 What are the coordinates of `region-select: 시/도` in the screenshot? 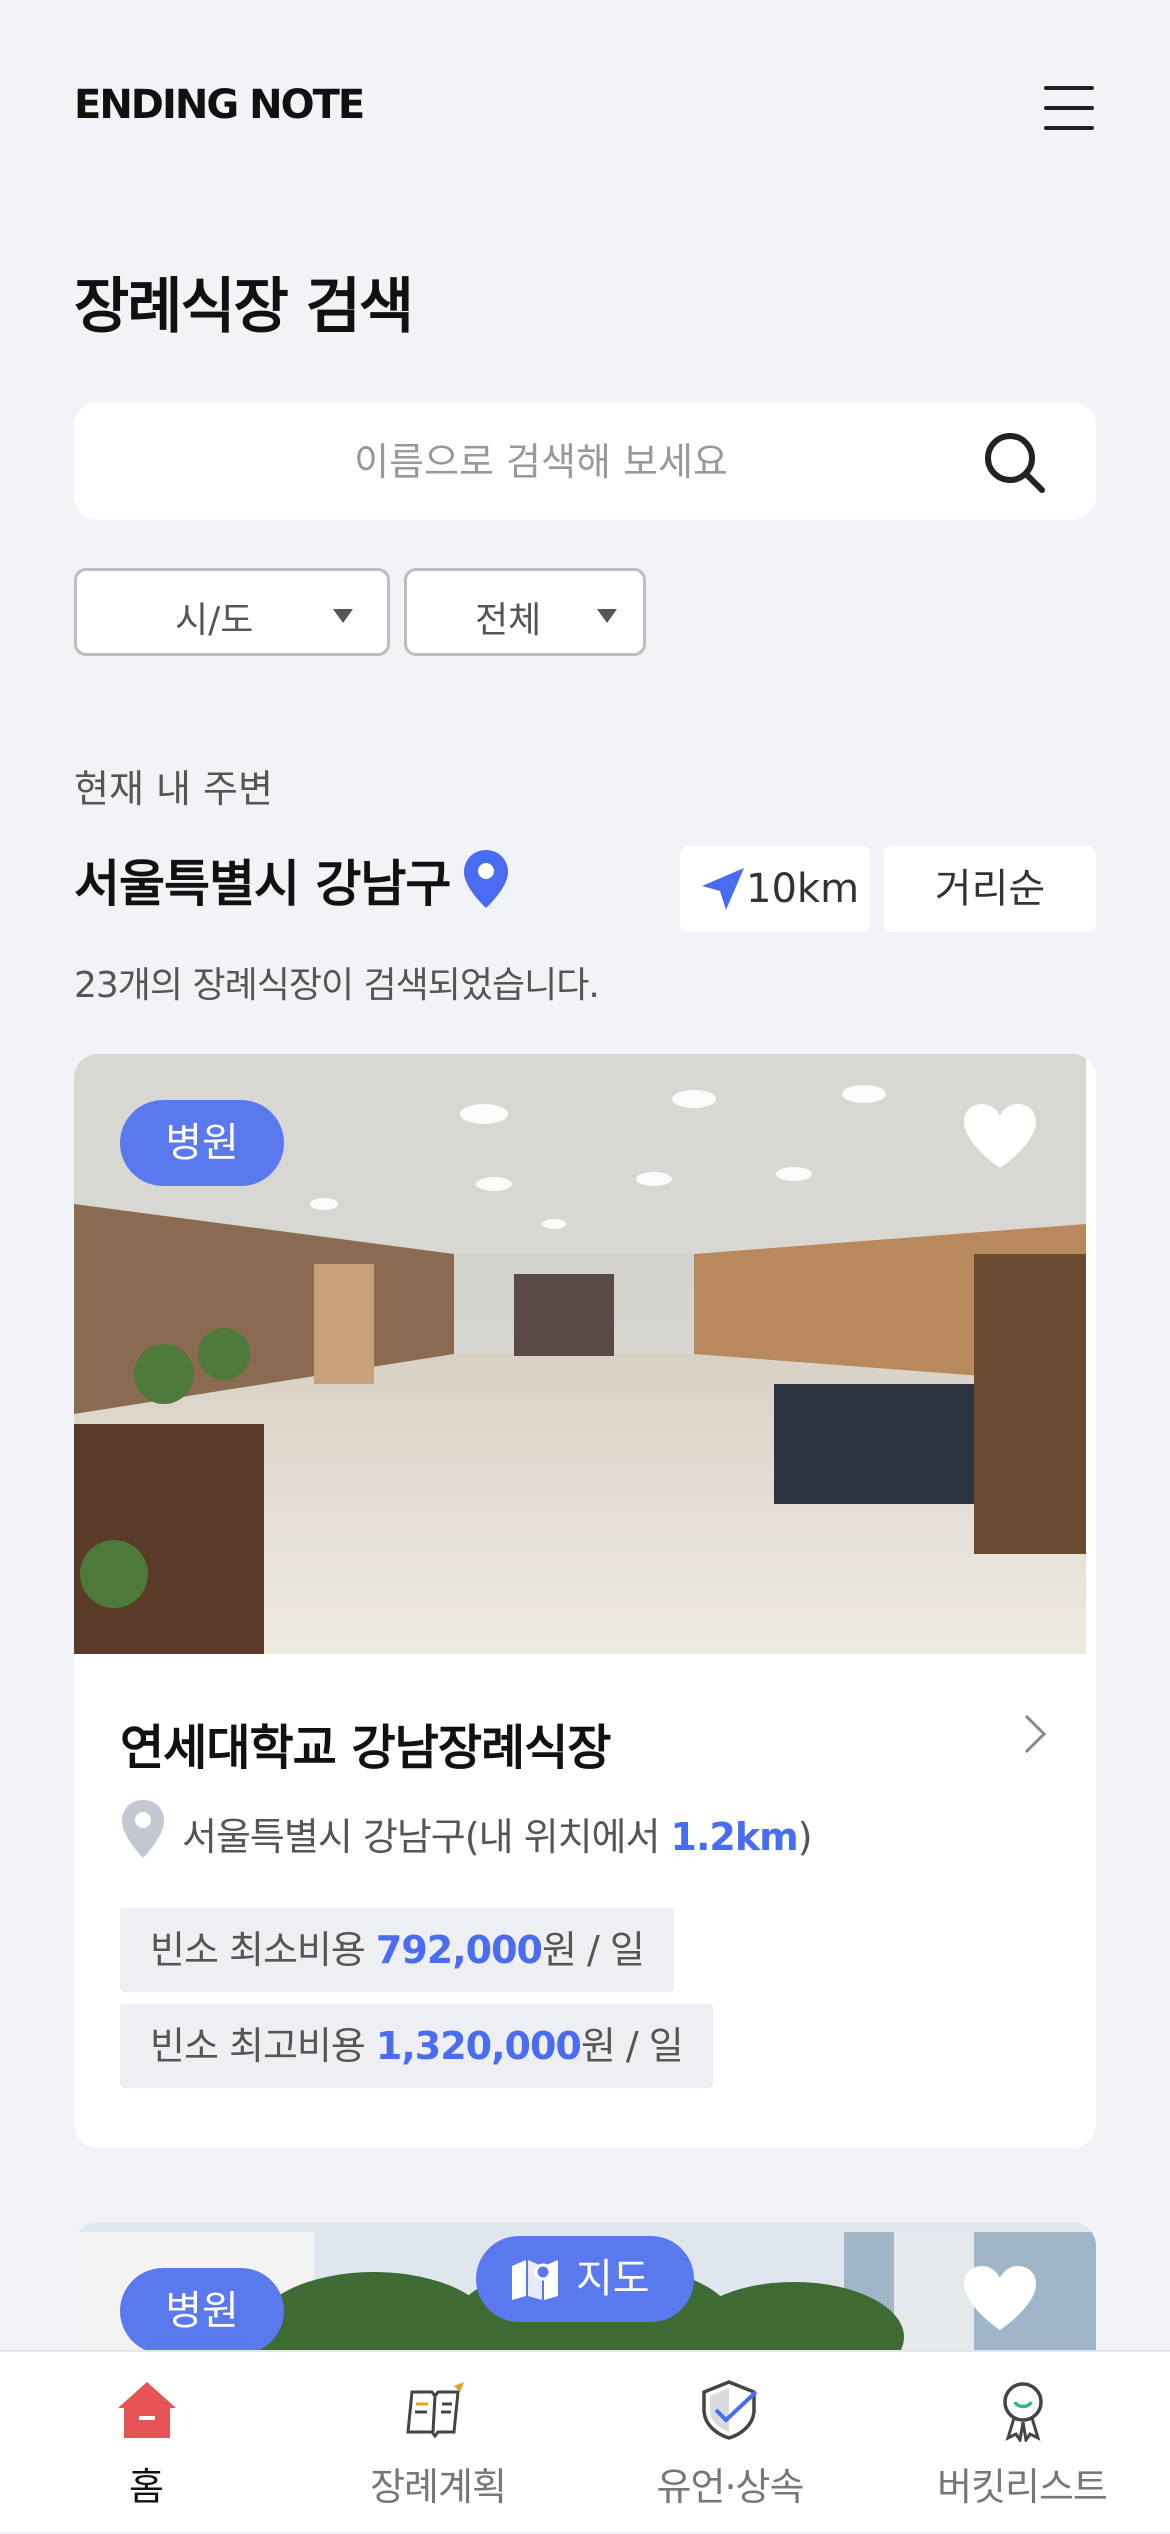 It's located at (232, 612).